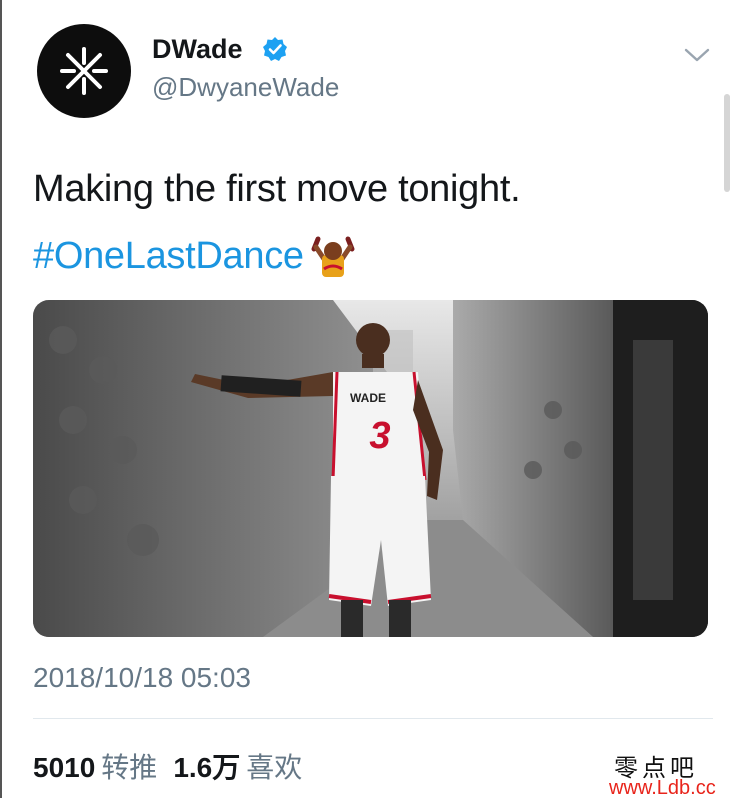  I want to click on jersey-number: 3, so click(379, 436).